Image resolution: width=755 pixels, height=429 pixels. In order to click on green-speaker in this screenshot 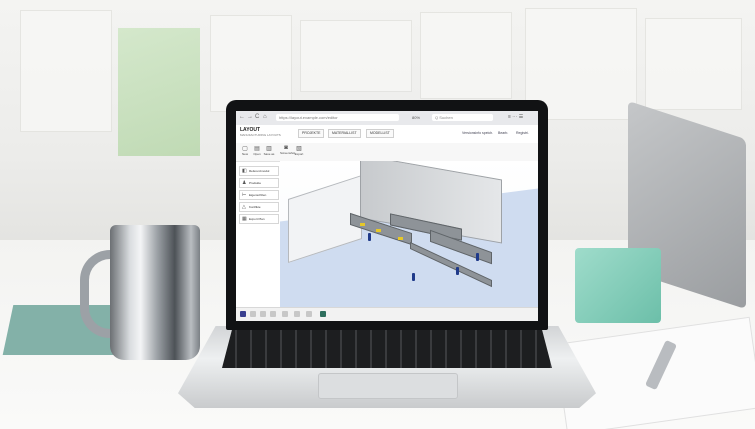, I will do `click(618, 285)`.